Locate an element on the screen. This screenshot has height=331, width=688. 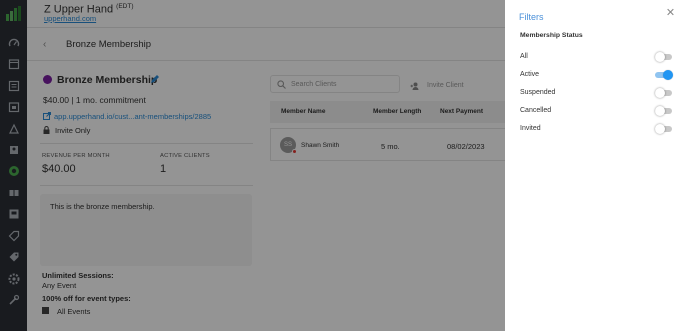
filter-label-active: Active is located at coordinates (530, 74).